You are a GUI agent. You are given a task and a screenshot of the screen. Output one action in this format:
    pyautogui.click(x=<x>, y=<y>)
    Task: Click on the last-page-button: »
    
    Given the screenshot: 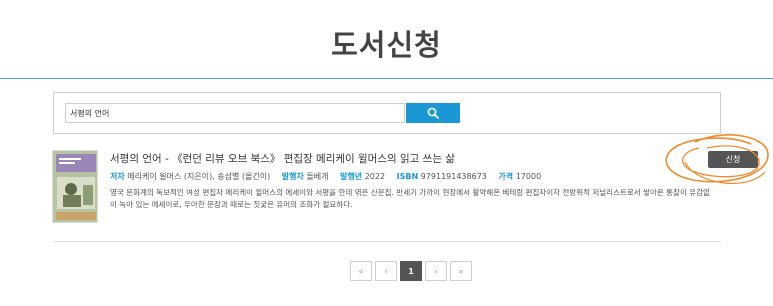 What is the action you would take?
    pyautogui.click(x=461, y=271)
    